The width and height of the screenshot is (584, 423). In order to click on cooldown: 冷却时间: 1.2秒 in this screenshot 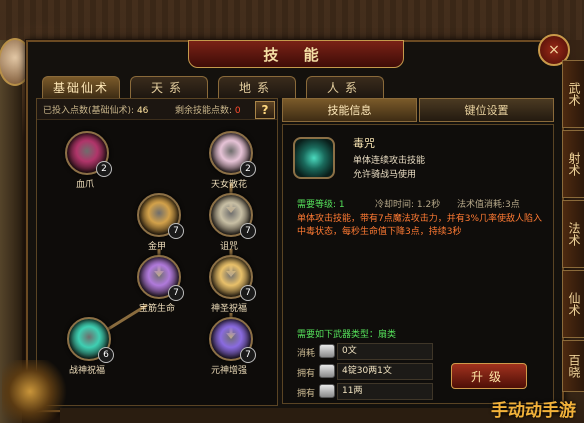, I will do `click(408, 205)`.